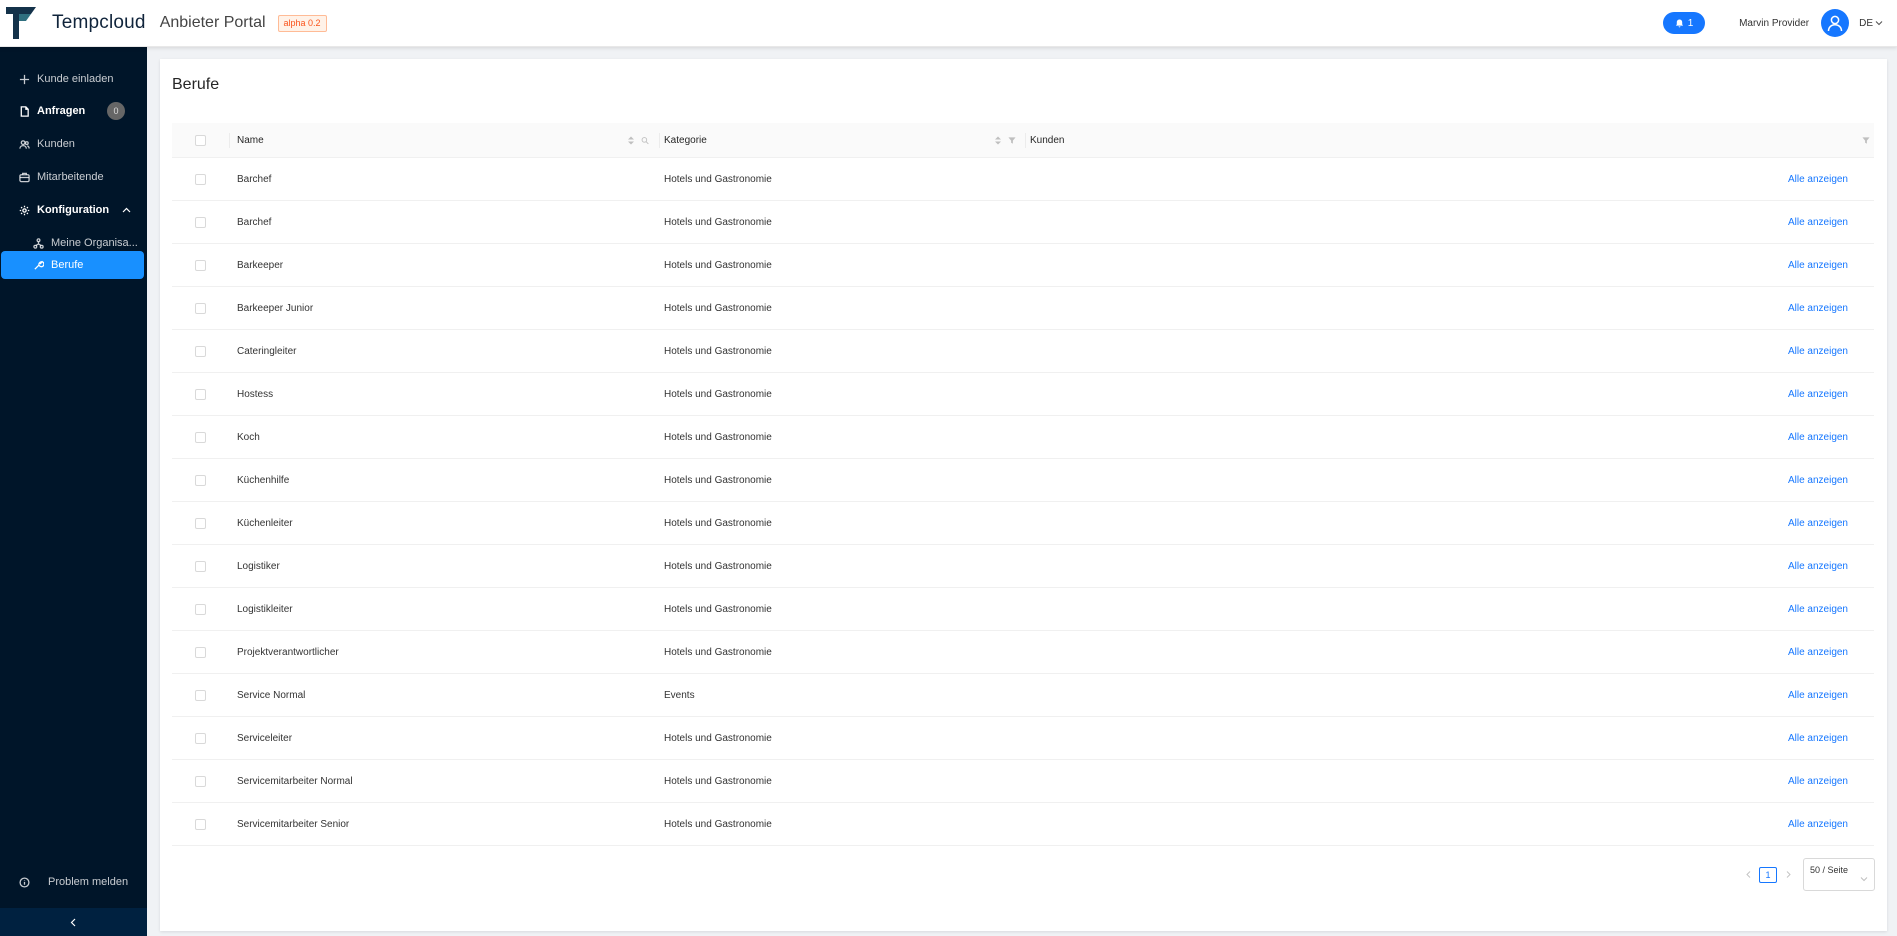 The height and width of the screenshot is (936, 1897). What do you see at coordinates (24, 144) in the screenshot?
I see `users-icon` at bounding box center [24, 144].